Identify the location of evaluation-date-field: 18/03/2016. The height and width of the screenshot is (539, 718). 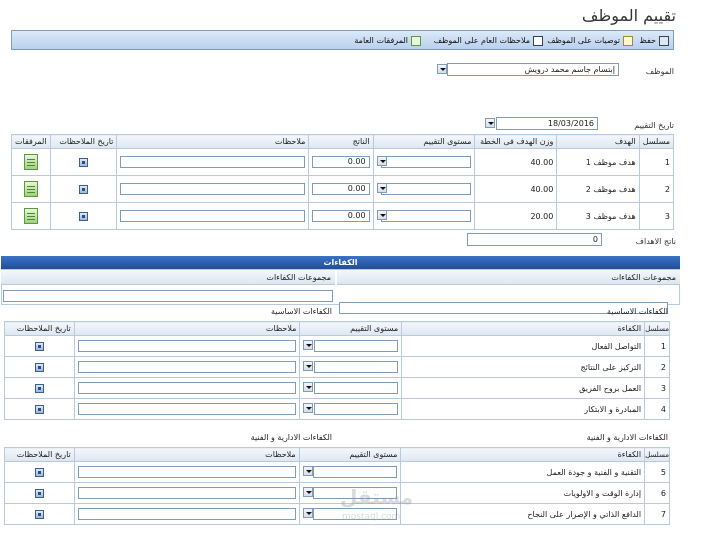
(547, 123).